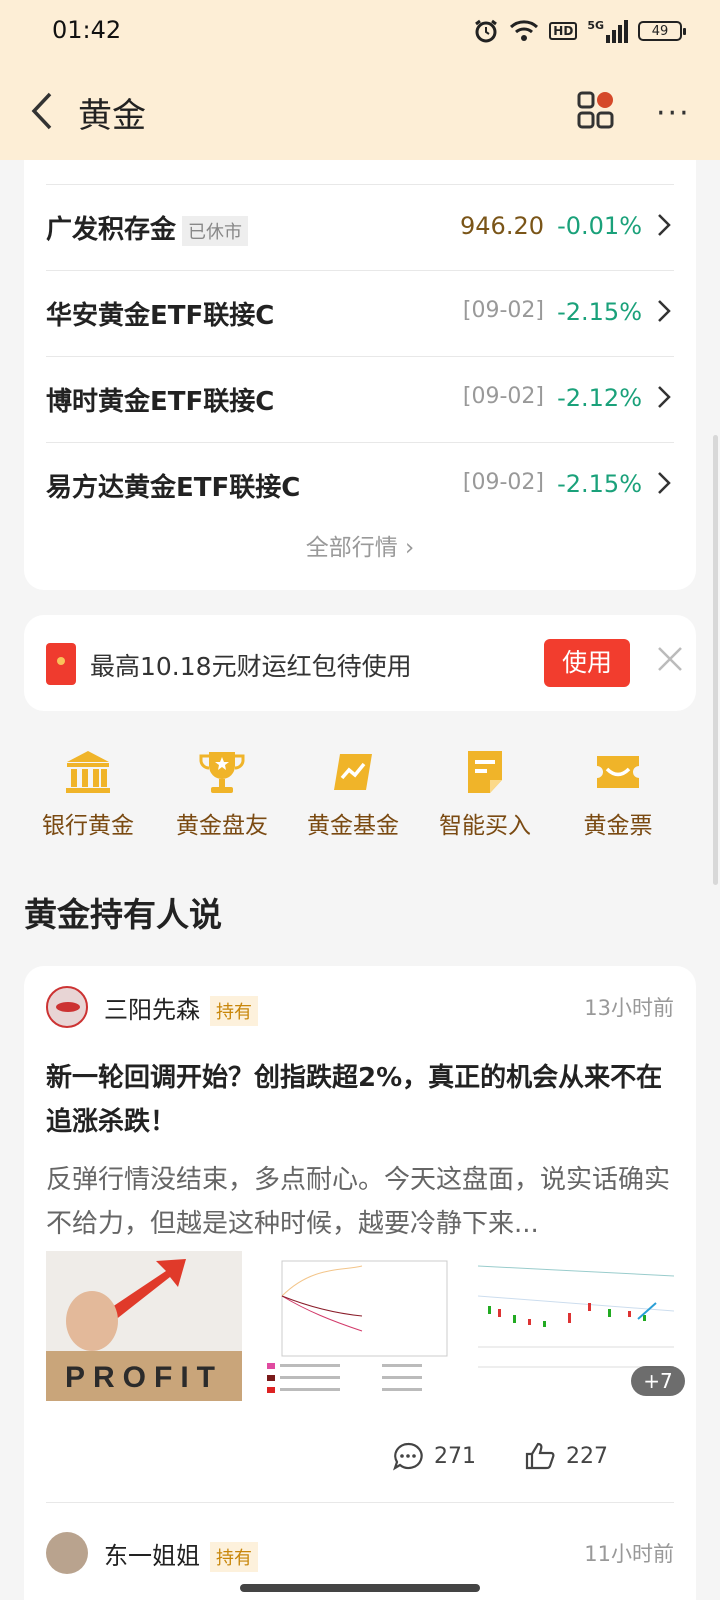 This screenshot has height=1600, width=720. I want to click on chart-icon, so click(353, 772).